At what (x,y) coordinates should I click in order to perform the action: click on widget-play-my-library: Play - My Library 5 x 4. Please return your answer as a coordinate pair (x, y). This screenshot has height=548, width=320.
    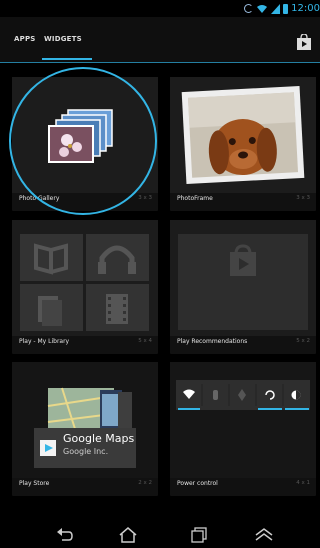
    Looking at the image, I should click on (85, 287).